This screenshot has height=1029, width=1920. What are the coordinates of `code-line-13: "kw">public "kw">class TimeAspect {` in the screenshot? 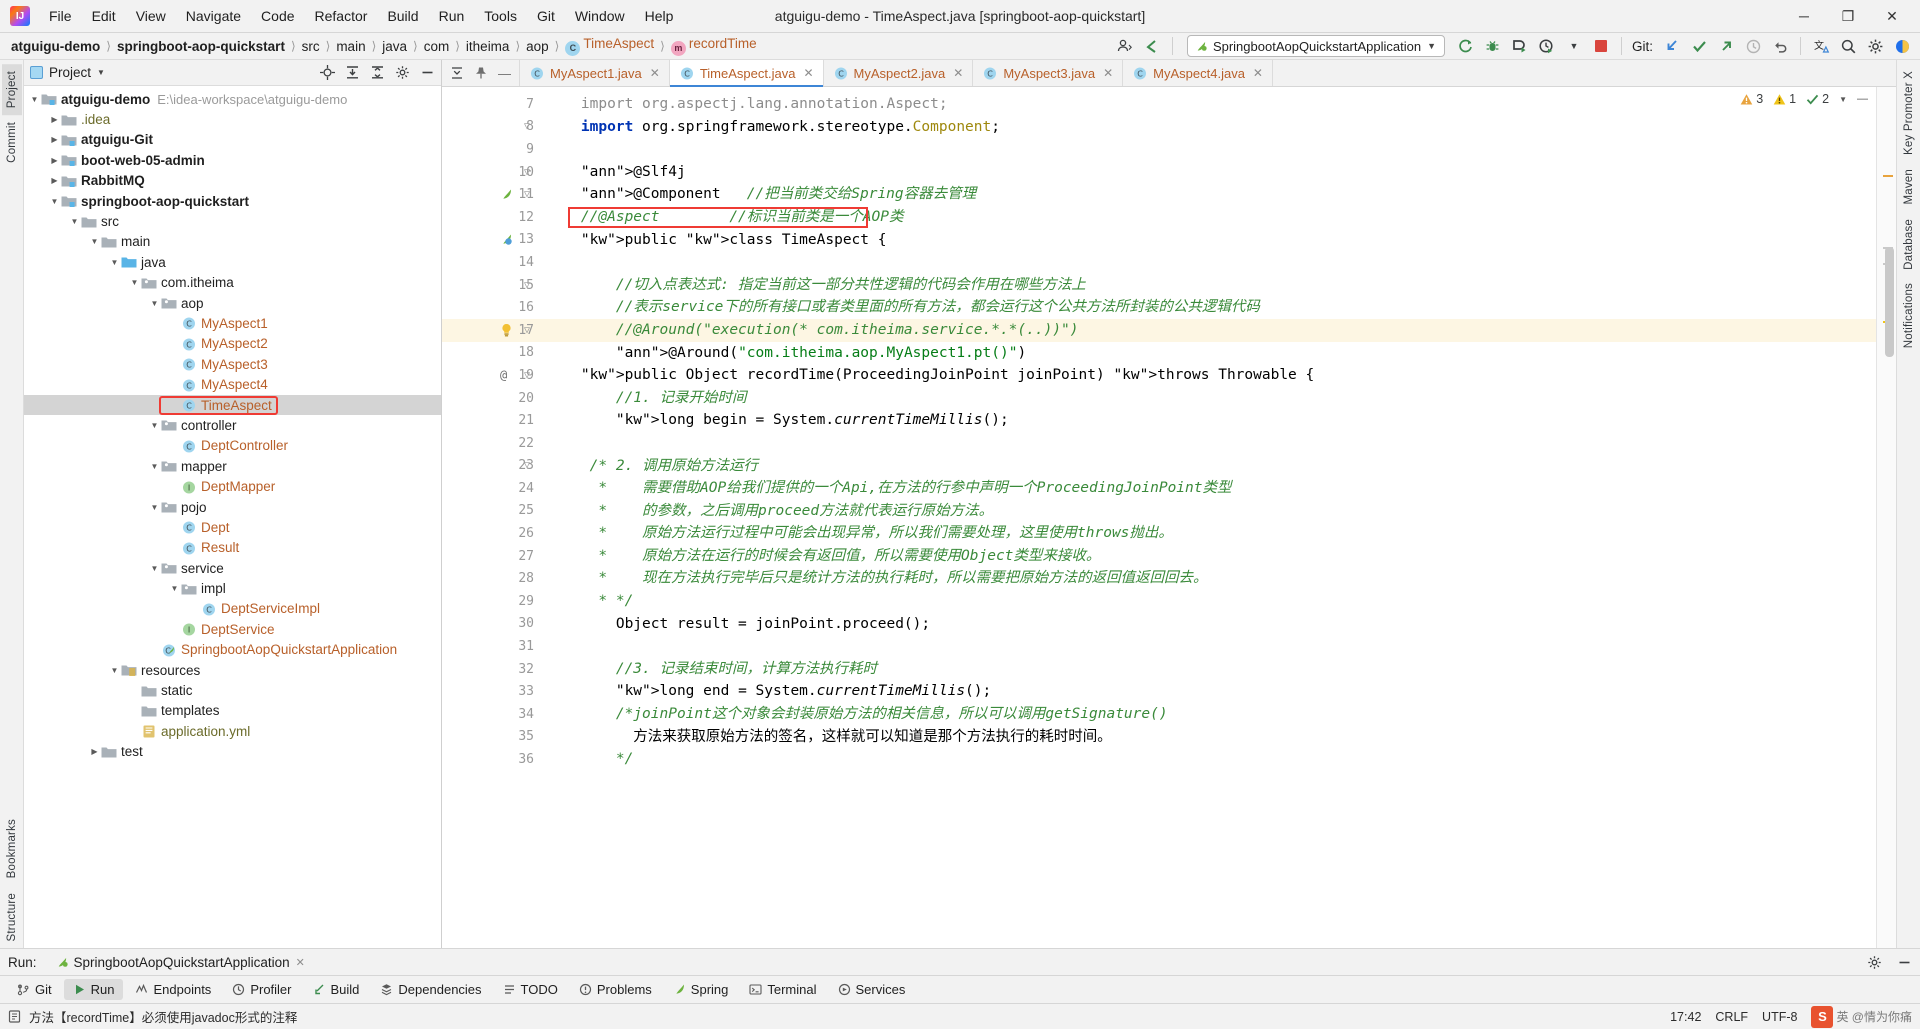 It's located at (1207, 240).